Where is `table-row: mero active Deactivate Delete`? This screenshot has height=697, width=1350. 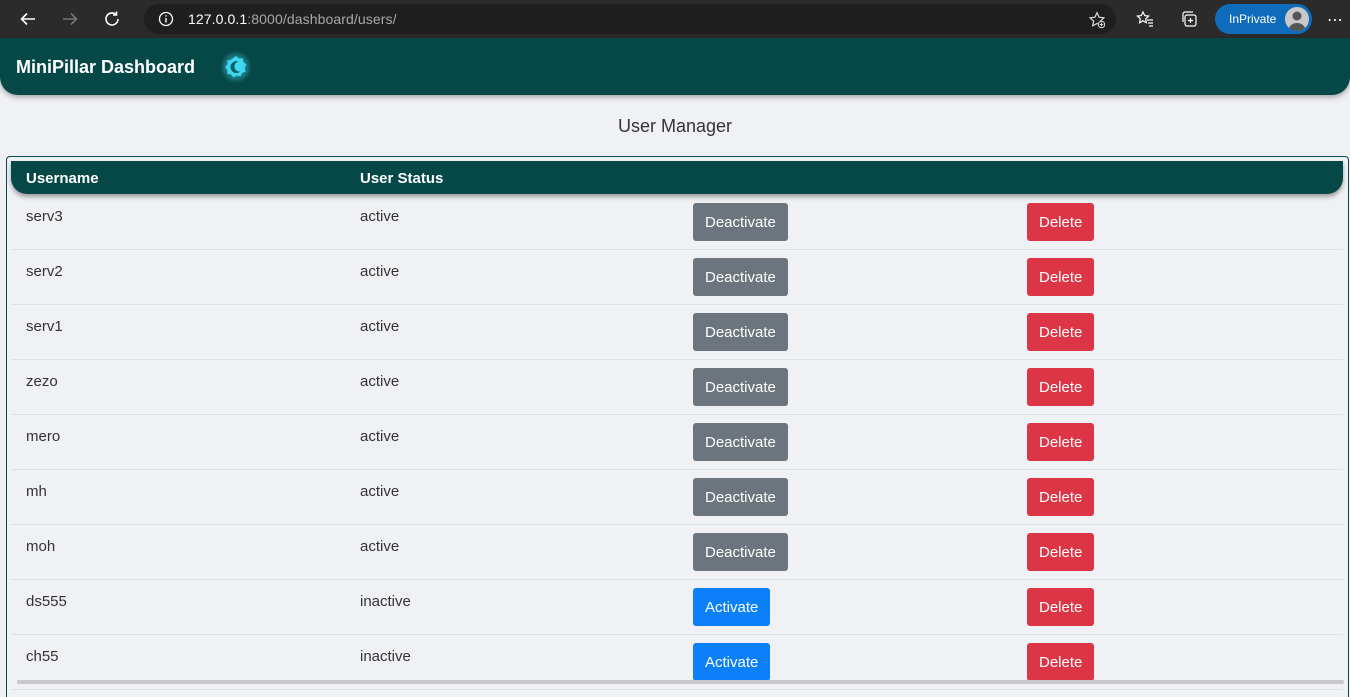
table-row: mero active Deactivate Delete is located at coordinates (677, 442).